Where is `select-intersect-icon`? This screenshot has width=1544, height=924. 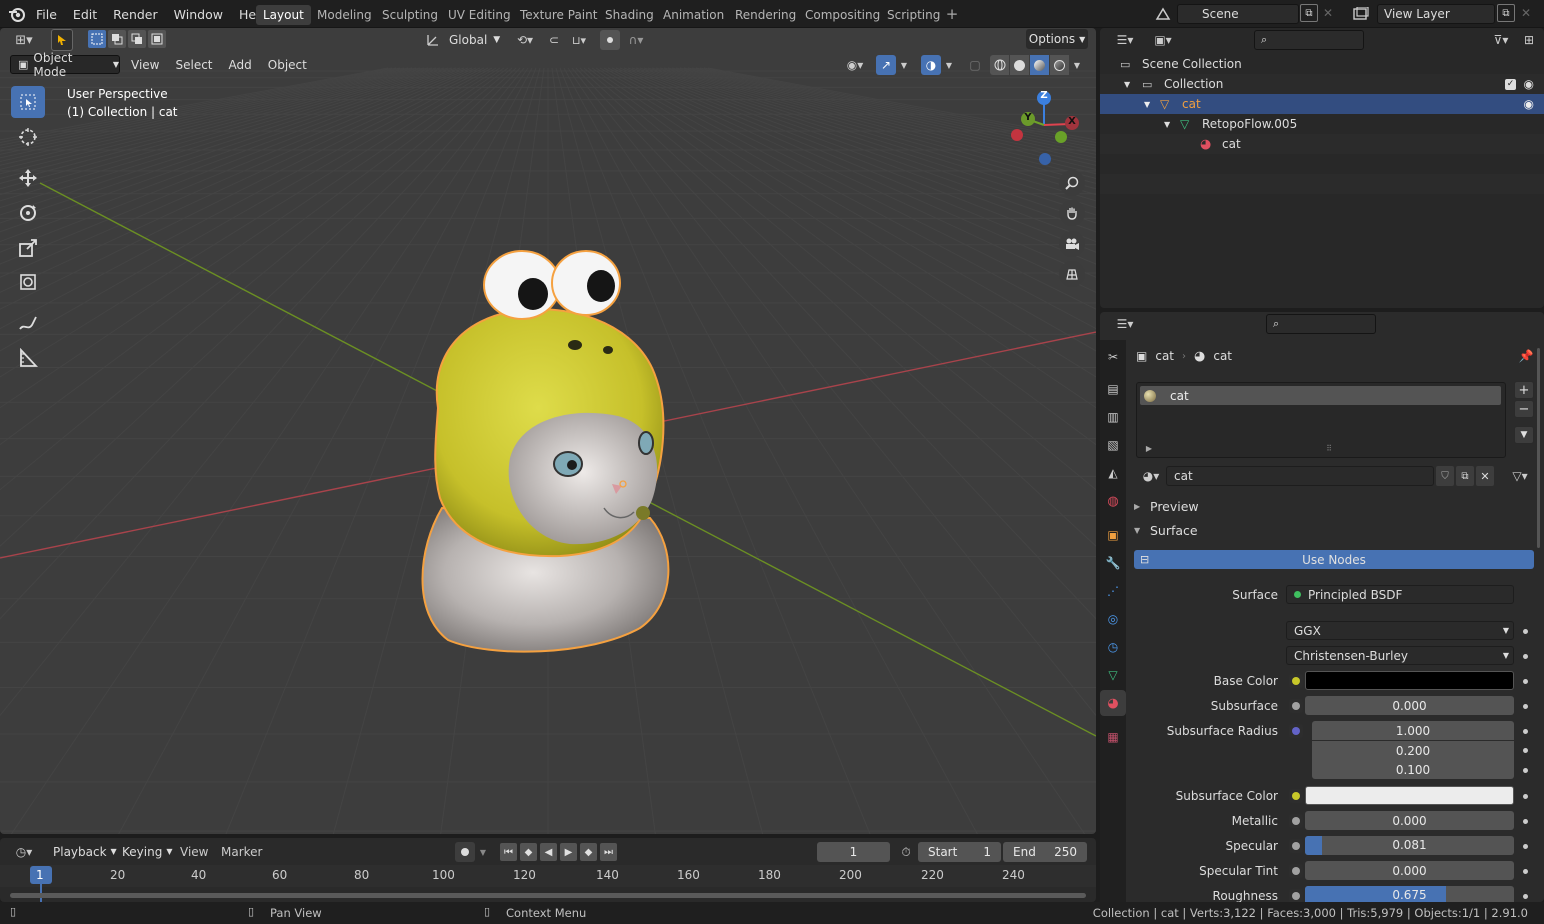 select-intersect-icon is located at coordinates (157, 39).